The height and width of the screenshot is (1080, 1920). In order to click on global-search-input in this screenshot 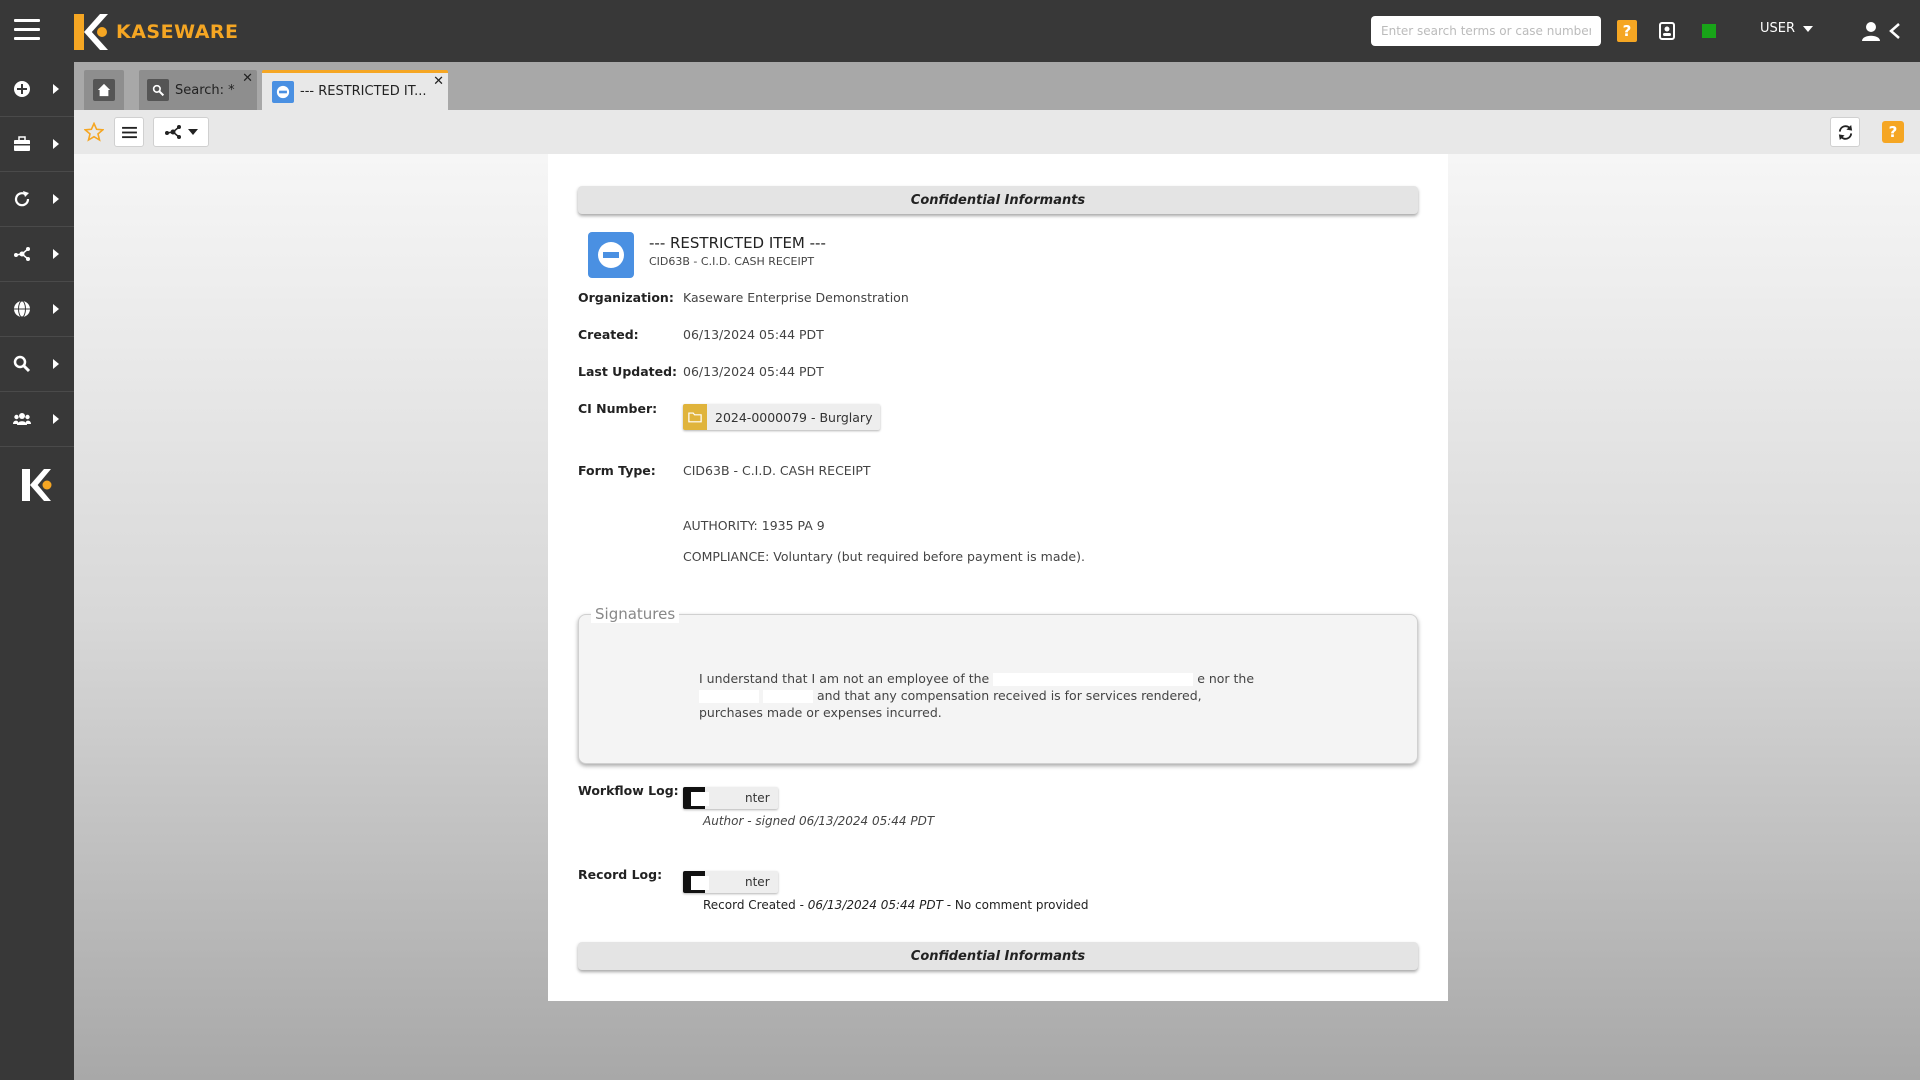, I will do `click(1486, 31)`.